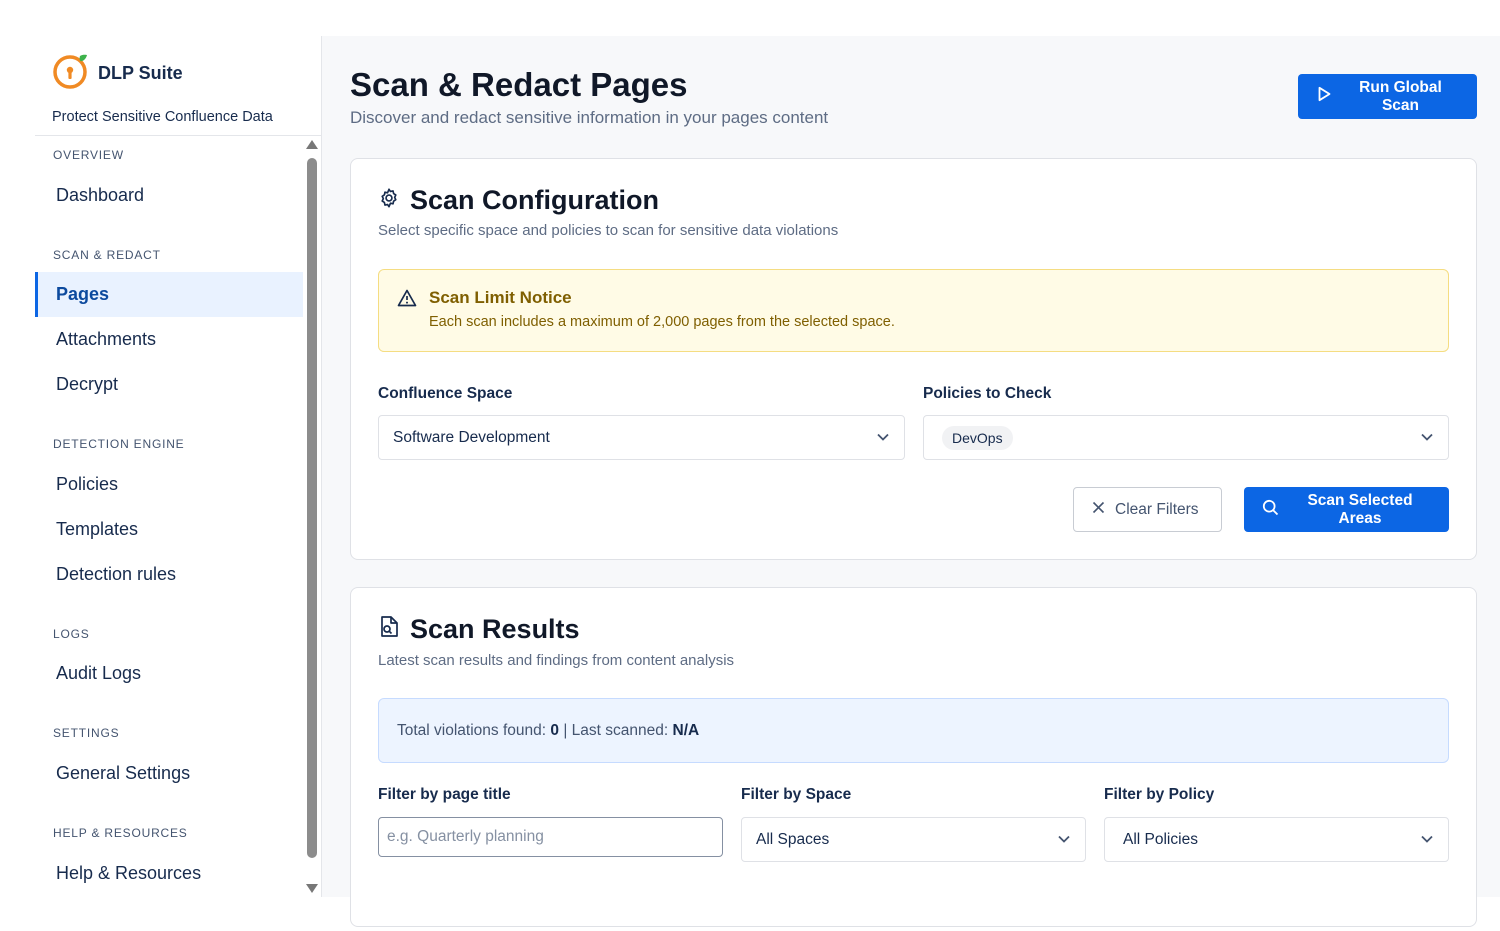  Describe the element at coordinates (445, 393) in the screenshot. I see `confluence-space-label: Confluence Space` at that location.